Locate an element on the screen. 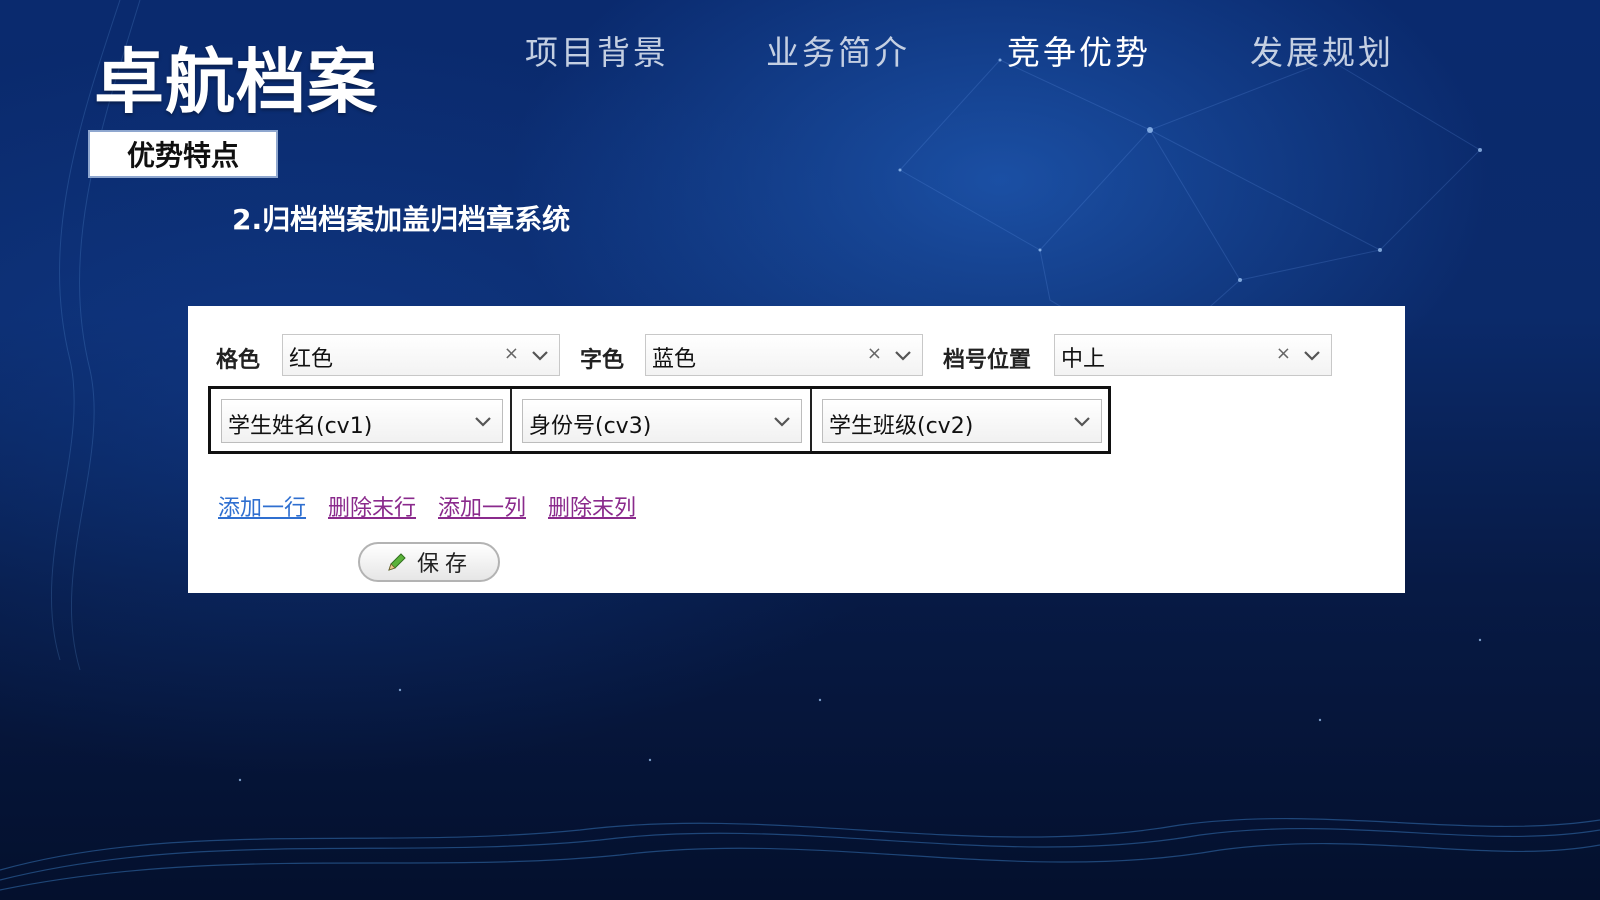 This screenshot has height=900, width=1600. column-field-select-1: 学生姓名(cv1) is located at coordinates (362, 421).